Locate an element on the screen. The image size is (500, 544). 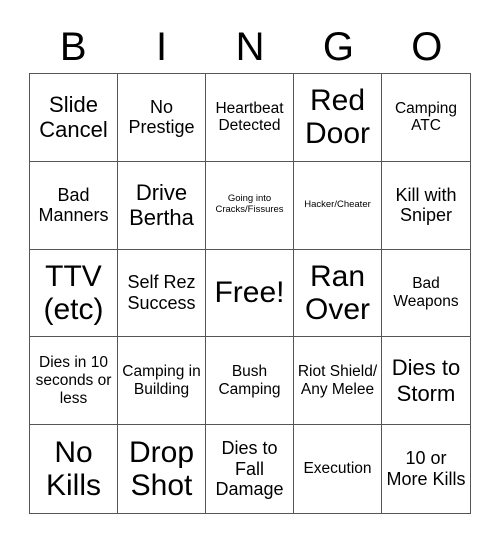
header-letter-n: N is located at coordinates (250, 47).